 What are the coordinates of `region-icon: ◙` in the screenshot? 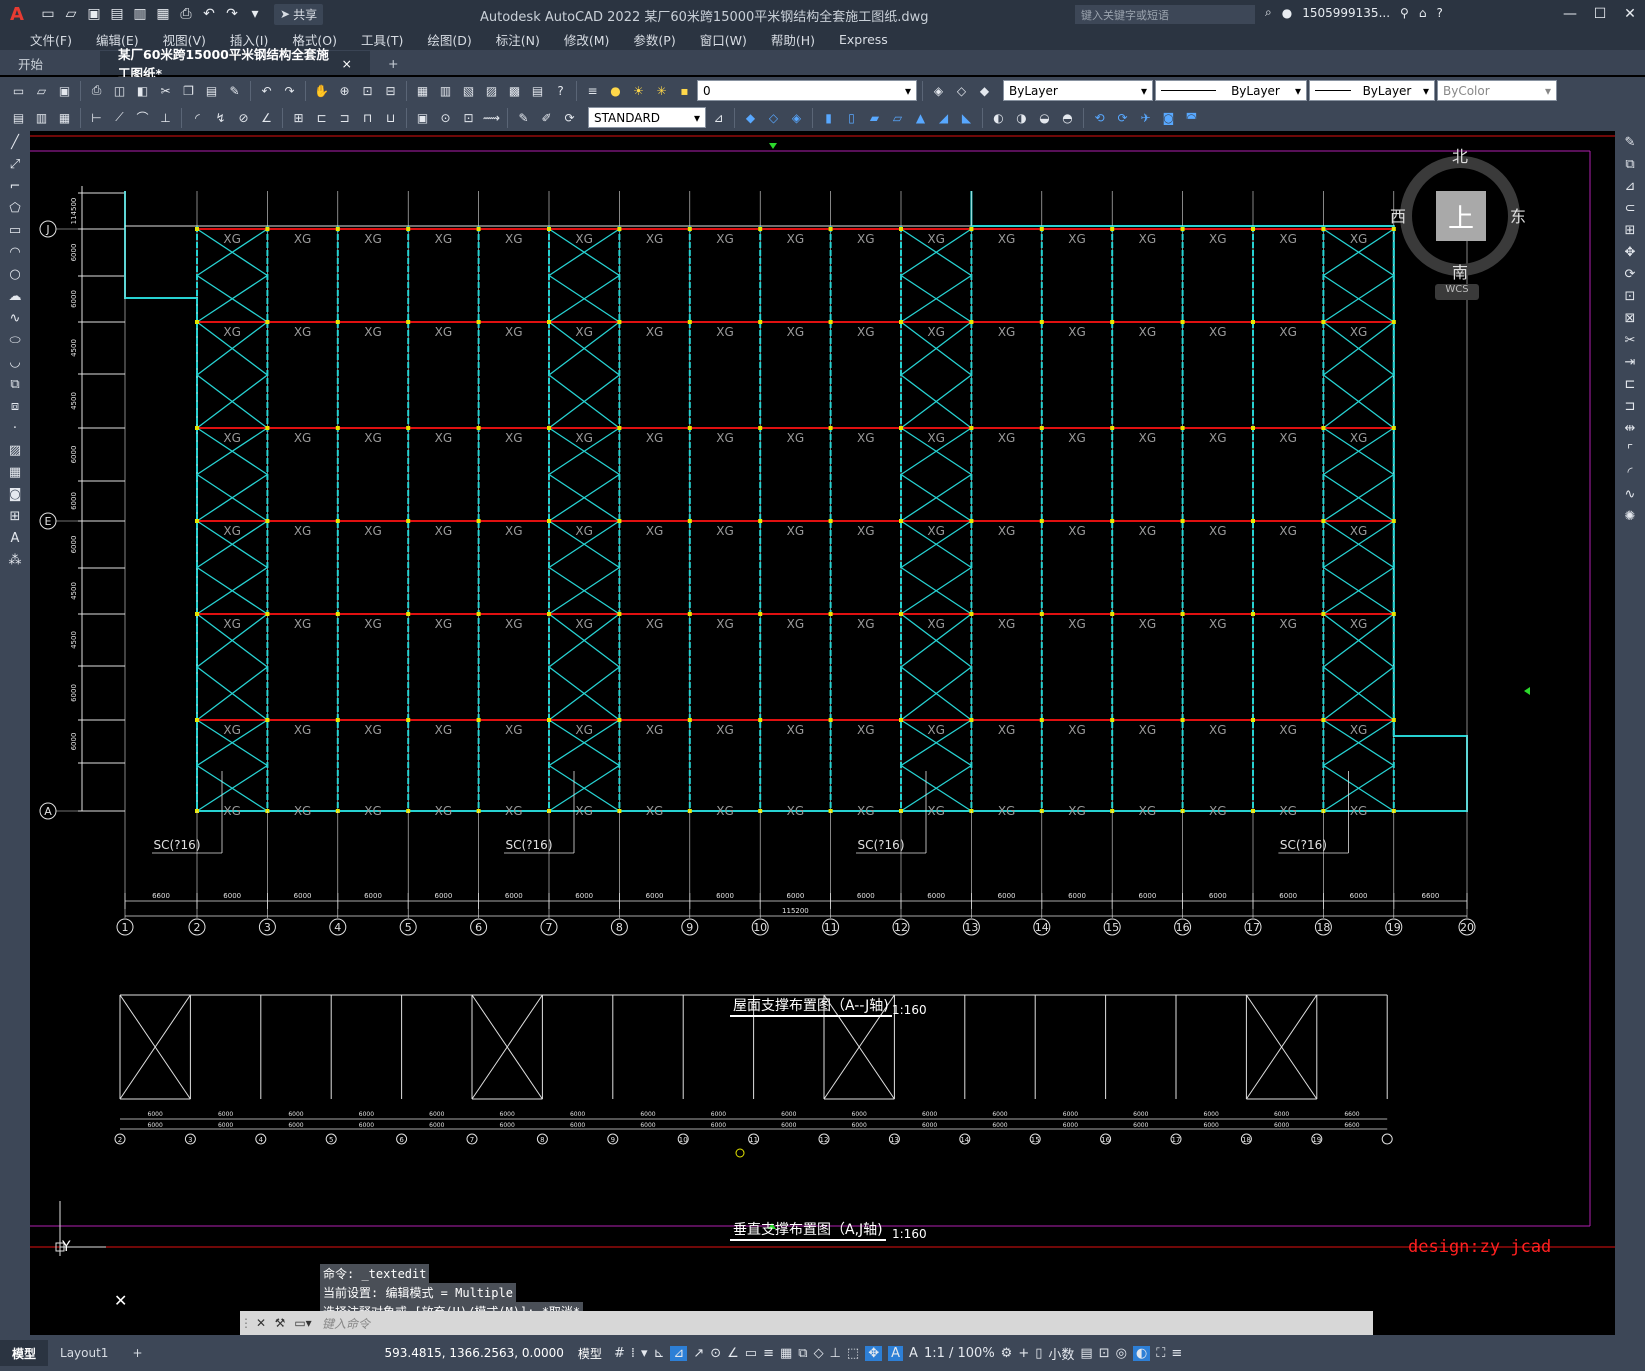 It's located at (15, 494).